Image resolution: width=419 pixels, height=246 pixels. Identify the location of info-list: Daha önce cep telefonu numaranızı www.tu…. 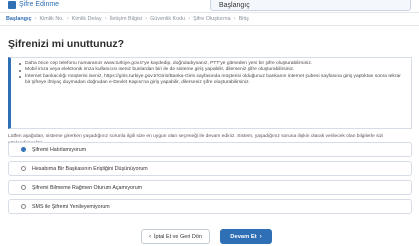
(211, 74).